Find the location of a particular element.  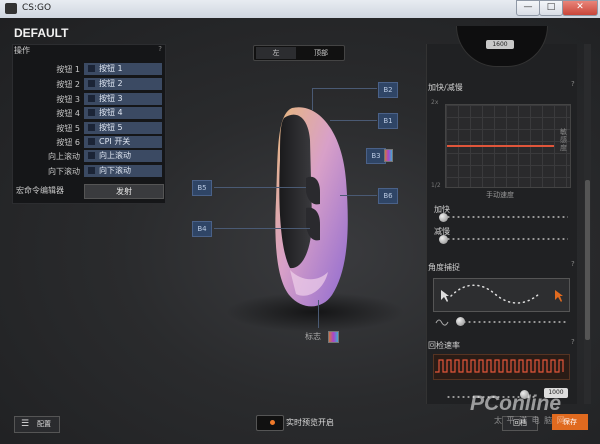

angle-help-icon: ? is located at coordinates (573, 264).